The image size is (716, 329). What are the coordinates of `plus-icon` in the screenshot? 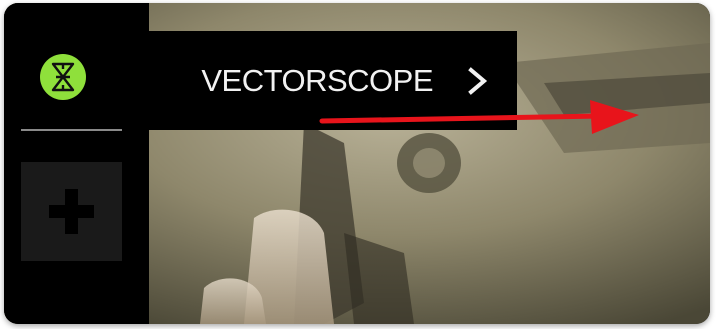 It's located at (71, 211).